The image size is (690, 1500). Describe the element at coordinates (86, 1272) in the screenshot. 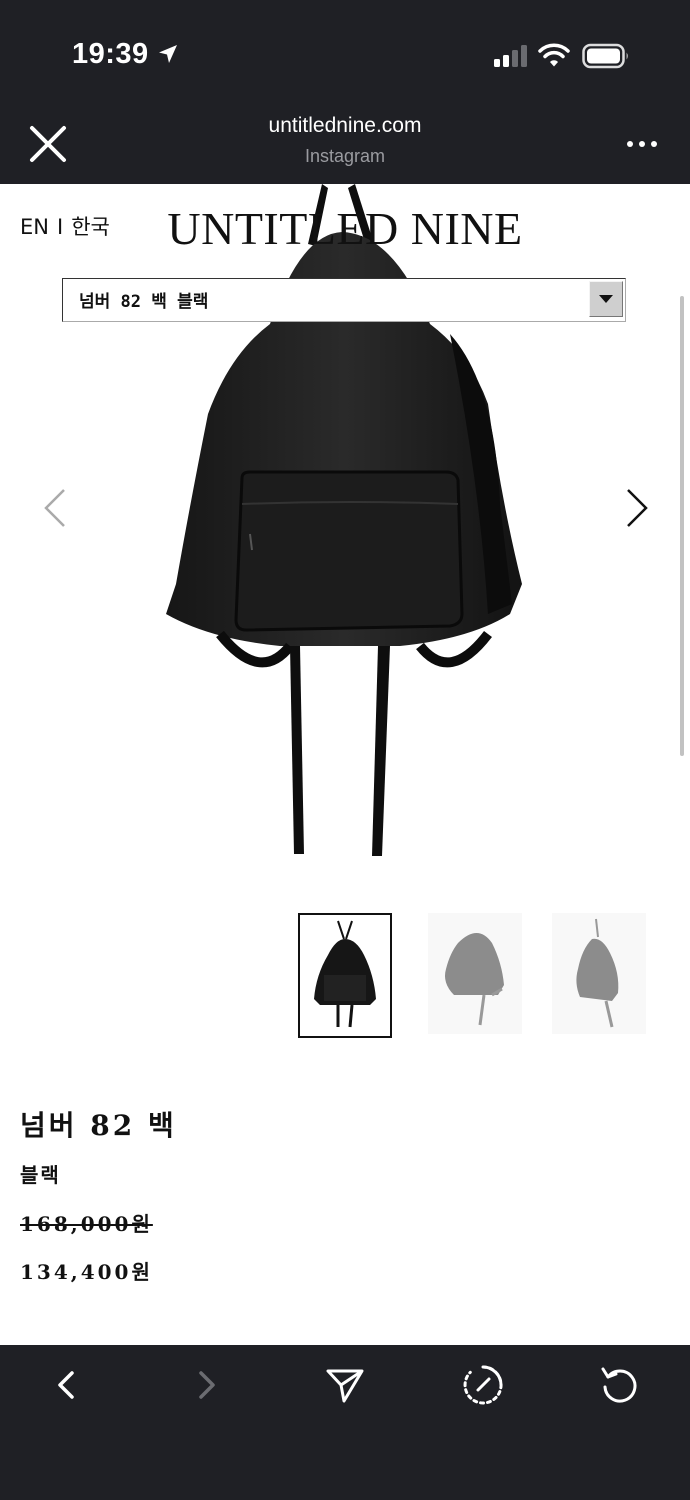

I see `sale-price: 134,400원` at that location.